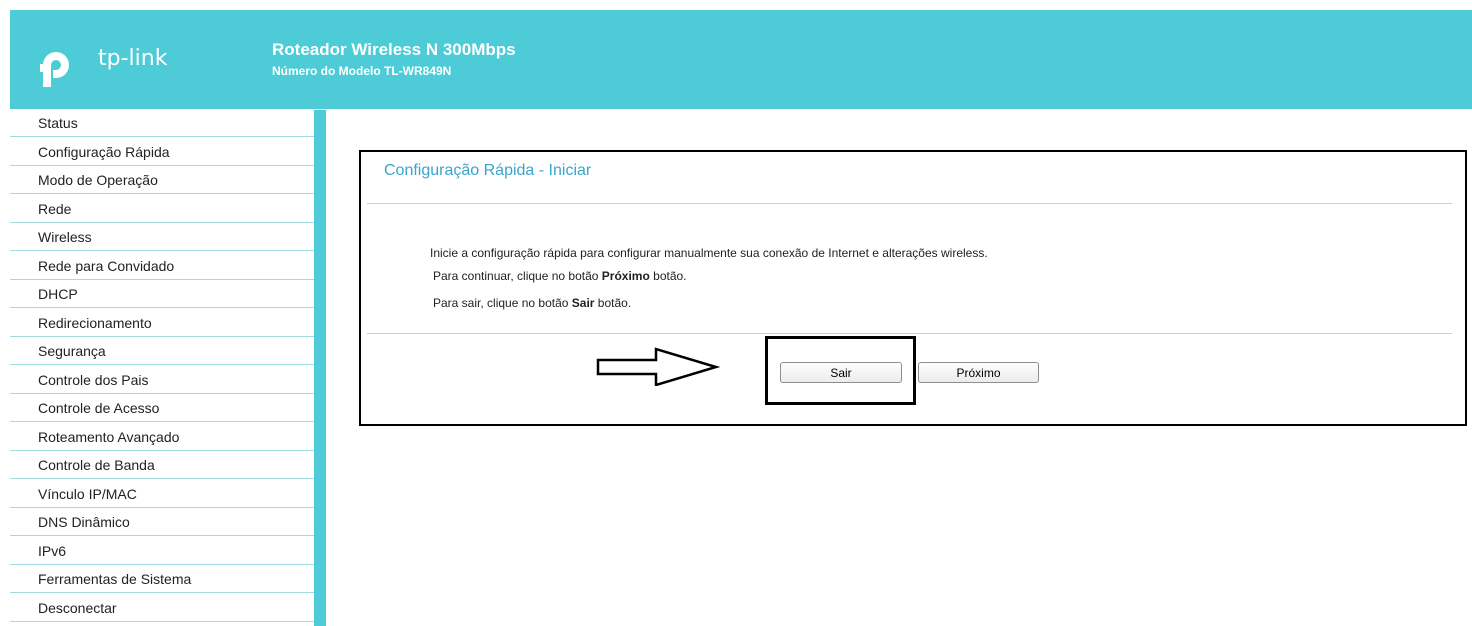  What do you see at coordinates (909, 333) in the screenshot?
I see `buttons-divider` at bounding box center [909, 333].